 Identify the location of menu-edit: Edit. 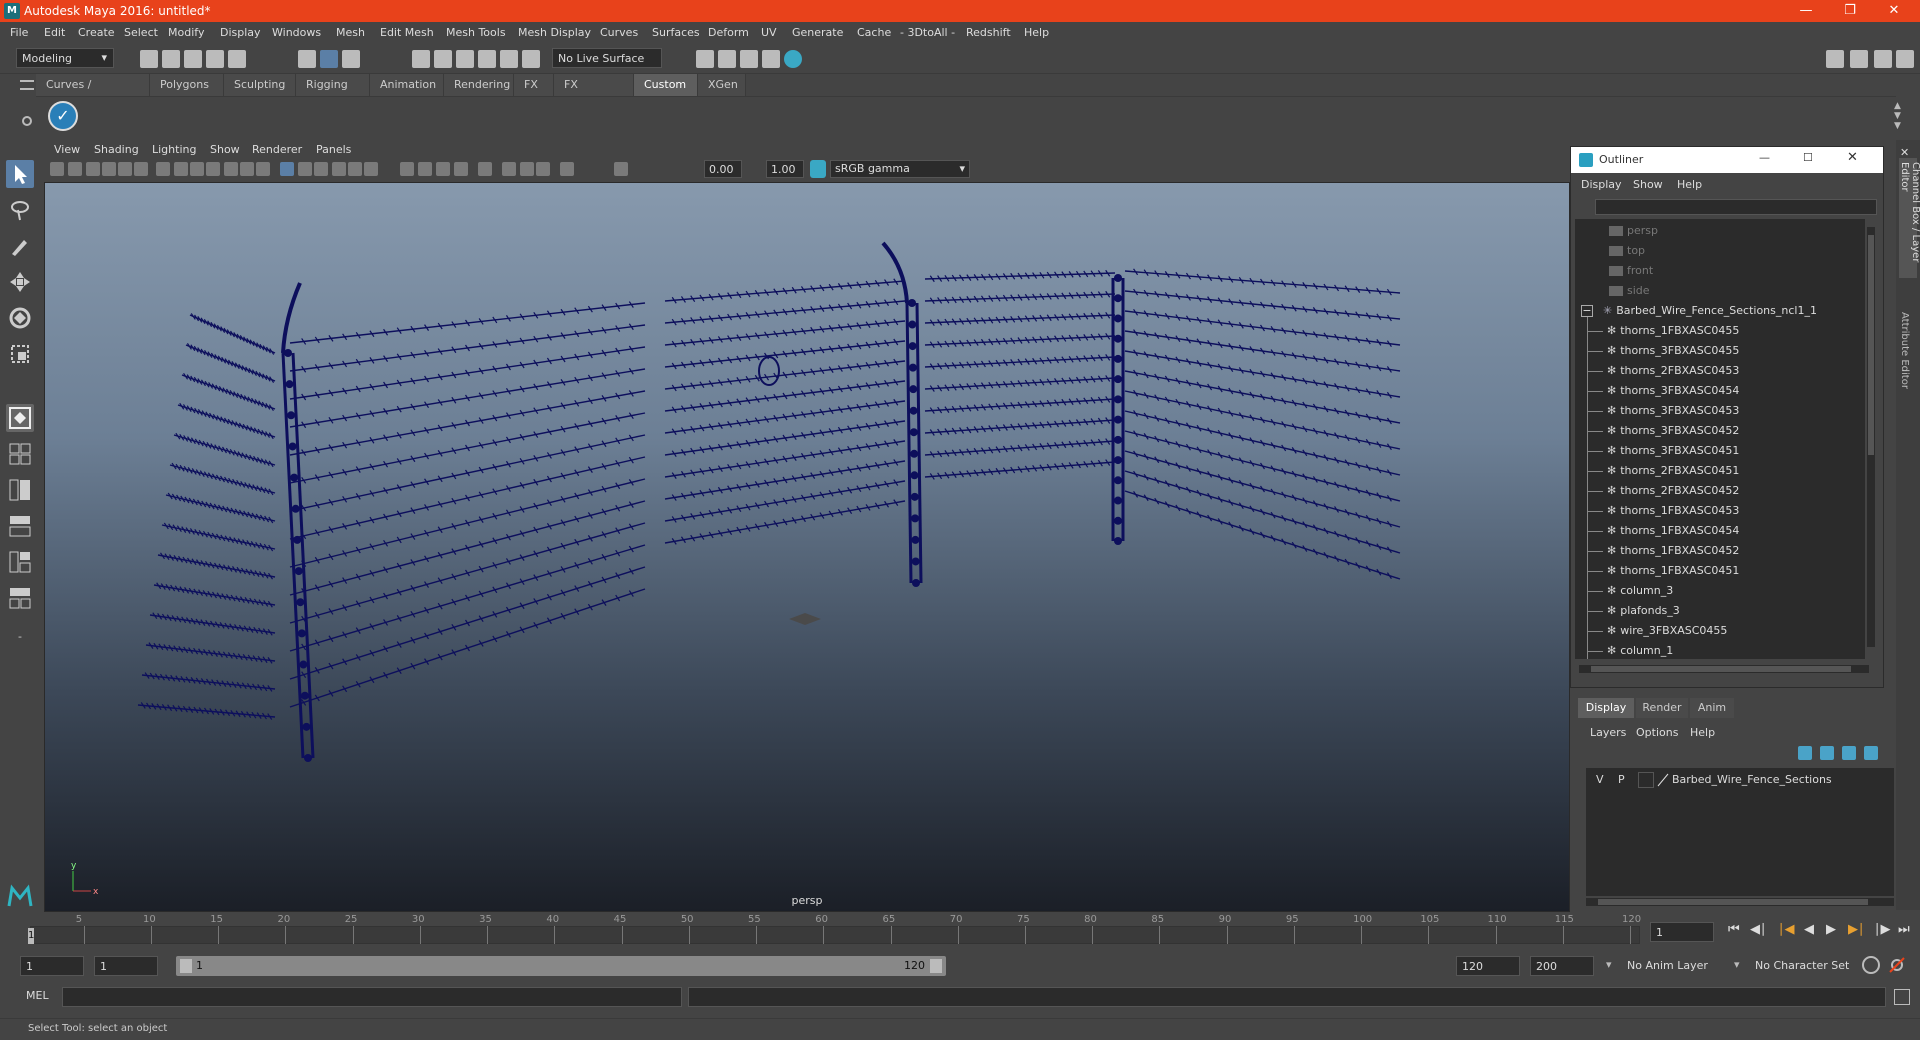
(54, 32).